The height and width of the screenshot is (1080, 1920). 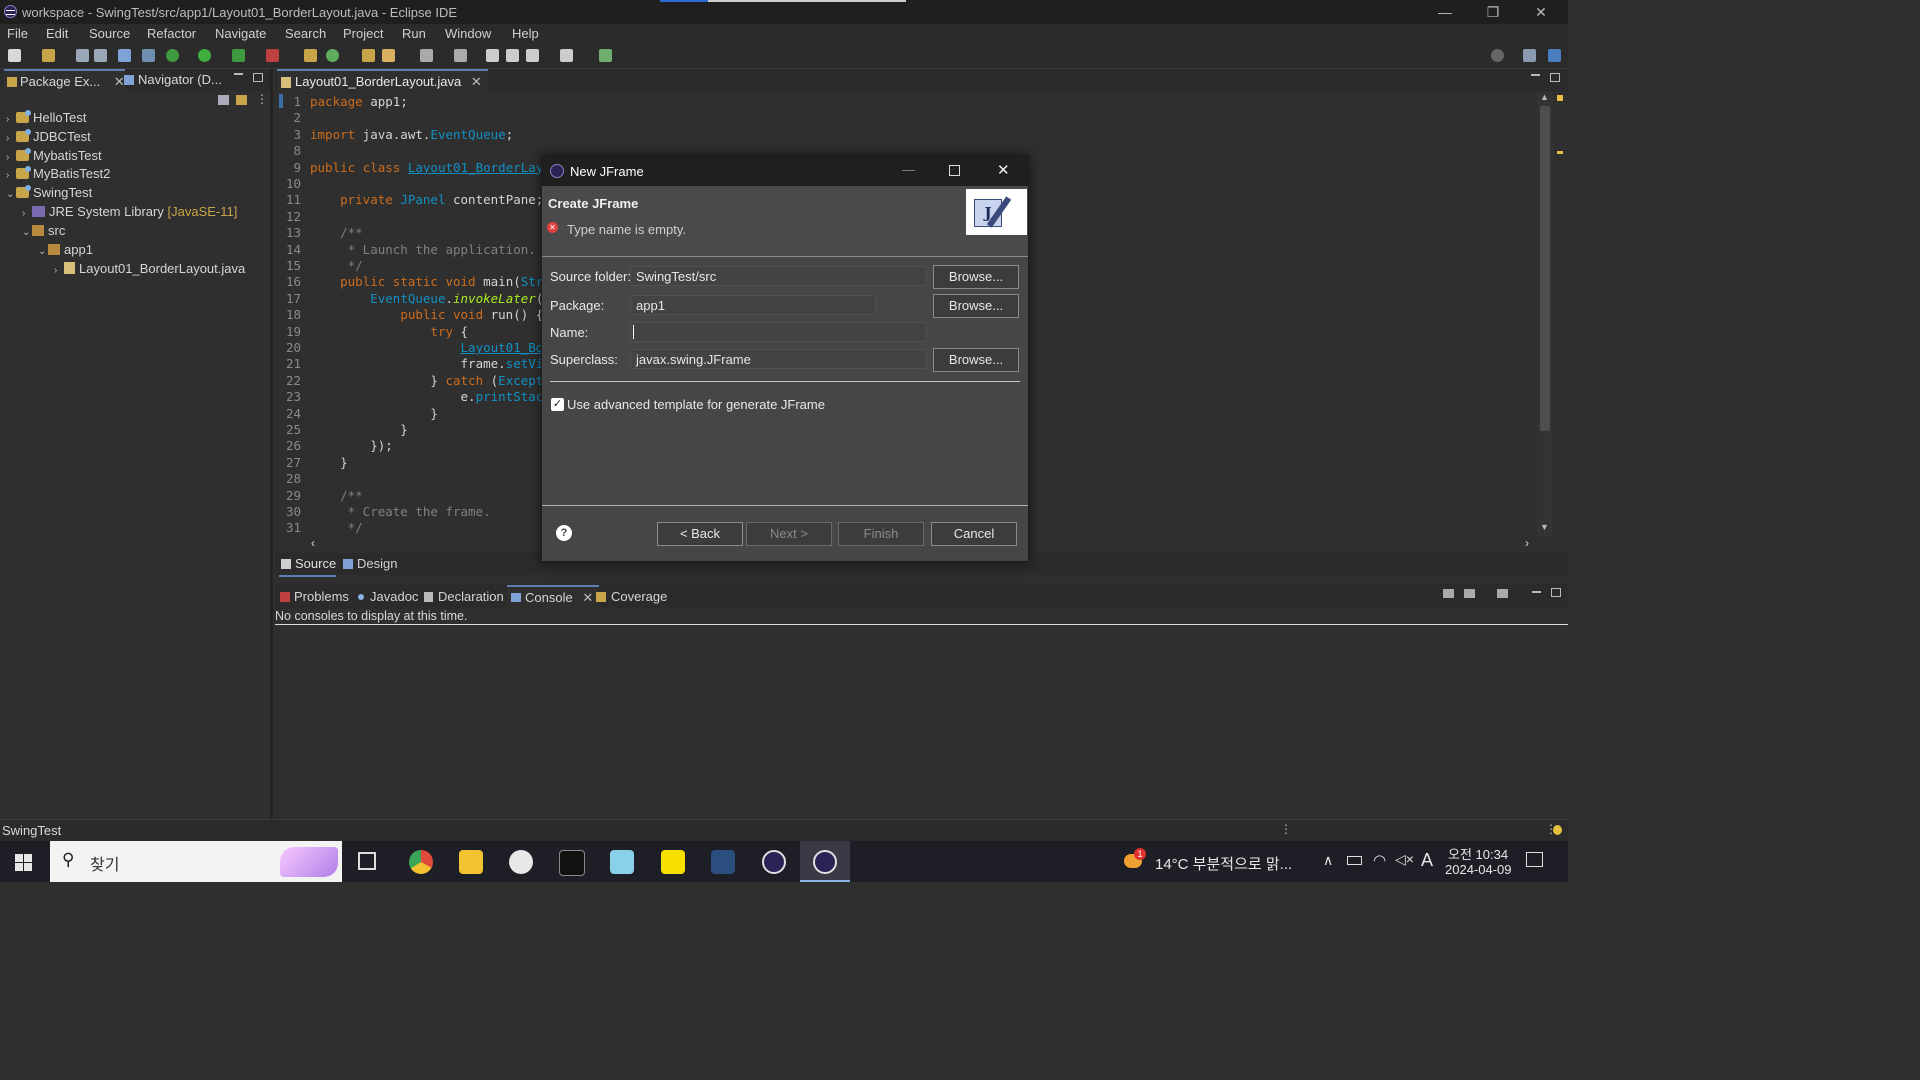 I want to click on chrome-taskbar-icon, so click(x=421, y=861).